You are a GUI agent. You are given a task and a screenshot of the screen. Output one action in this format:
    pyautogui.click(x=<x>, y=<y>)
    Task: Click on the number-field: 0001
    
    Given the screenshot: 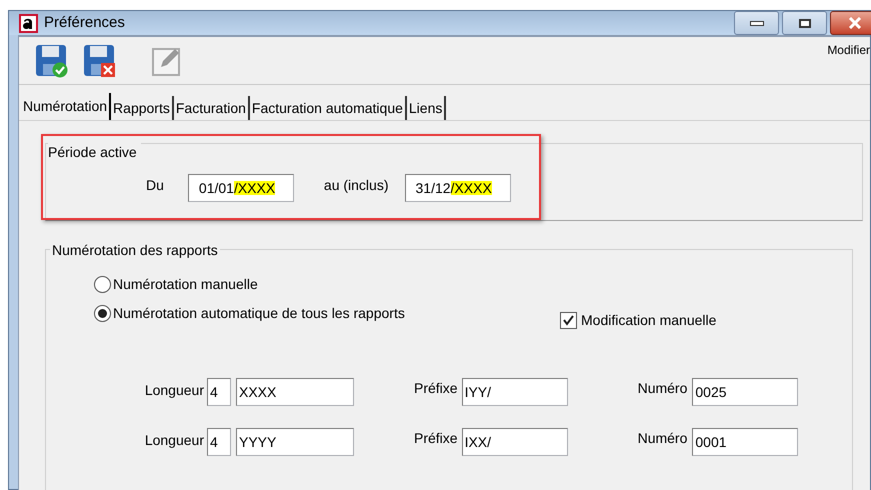 What is the action you would take?
    pyautogui.click(x=745, y=442)
    